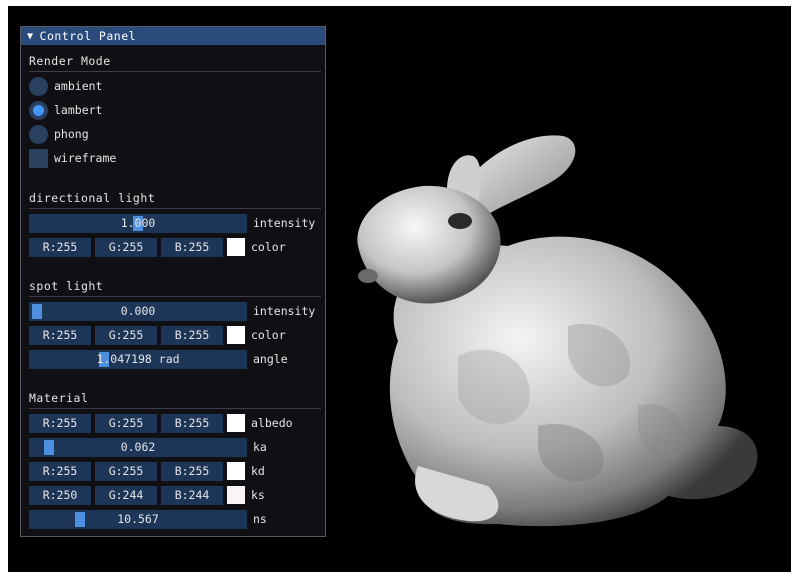 The width and height of the screenshot is (796, 580). I want to click on spot-intensity-slider: 0.000, so click(138, 311).